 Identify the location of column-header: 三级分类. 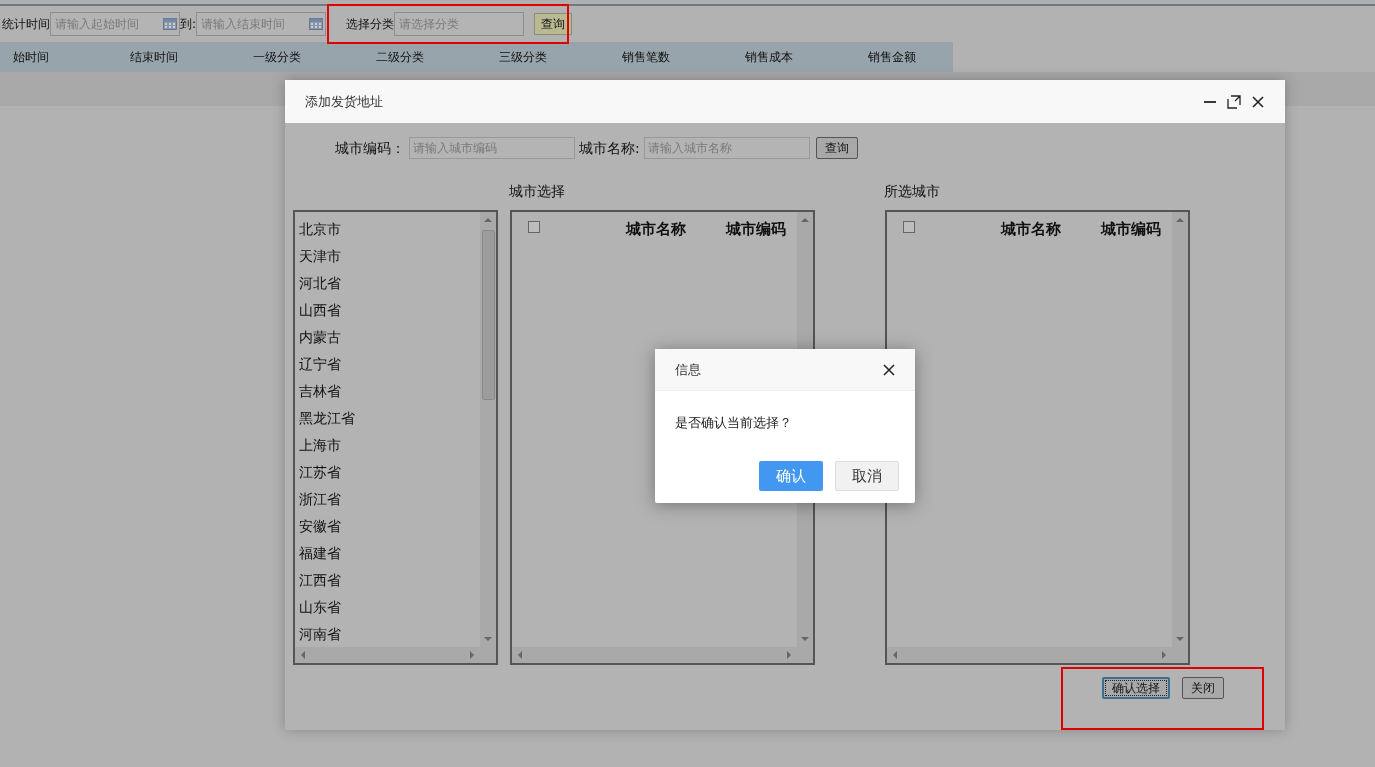
(522, 57).